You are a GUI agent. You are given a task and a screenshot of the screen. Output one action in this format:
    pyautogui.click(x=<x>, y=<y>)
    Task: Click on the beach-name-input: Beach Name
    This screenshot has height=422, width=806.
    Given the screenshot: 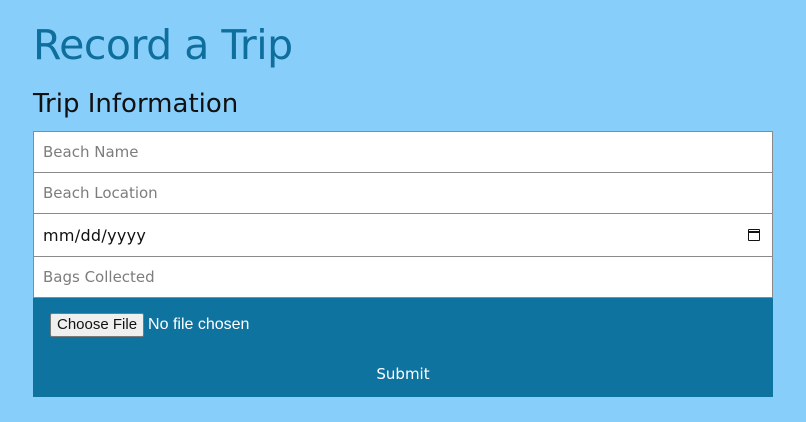 What is the action you would take?
    pyautogui.click(x=403, y=152)
    